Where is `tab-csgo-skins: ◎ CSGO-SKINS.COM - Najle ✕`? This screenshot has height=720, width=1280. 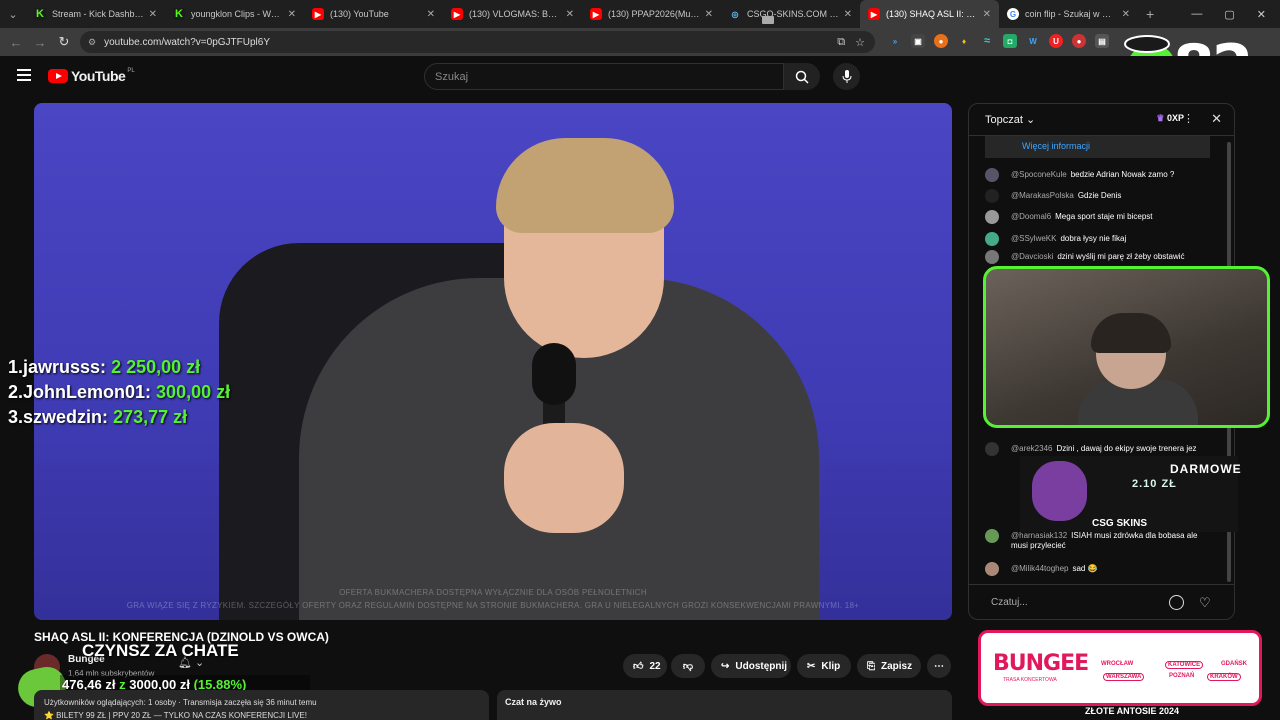 tab-csgo-skins: ◎ CSGO-SKINS.COM - Najle ✕ is located at coordinates (790, 14).